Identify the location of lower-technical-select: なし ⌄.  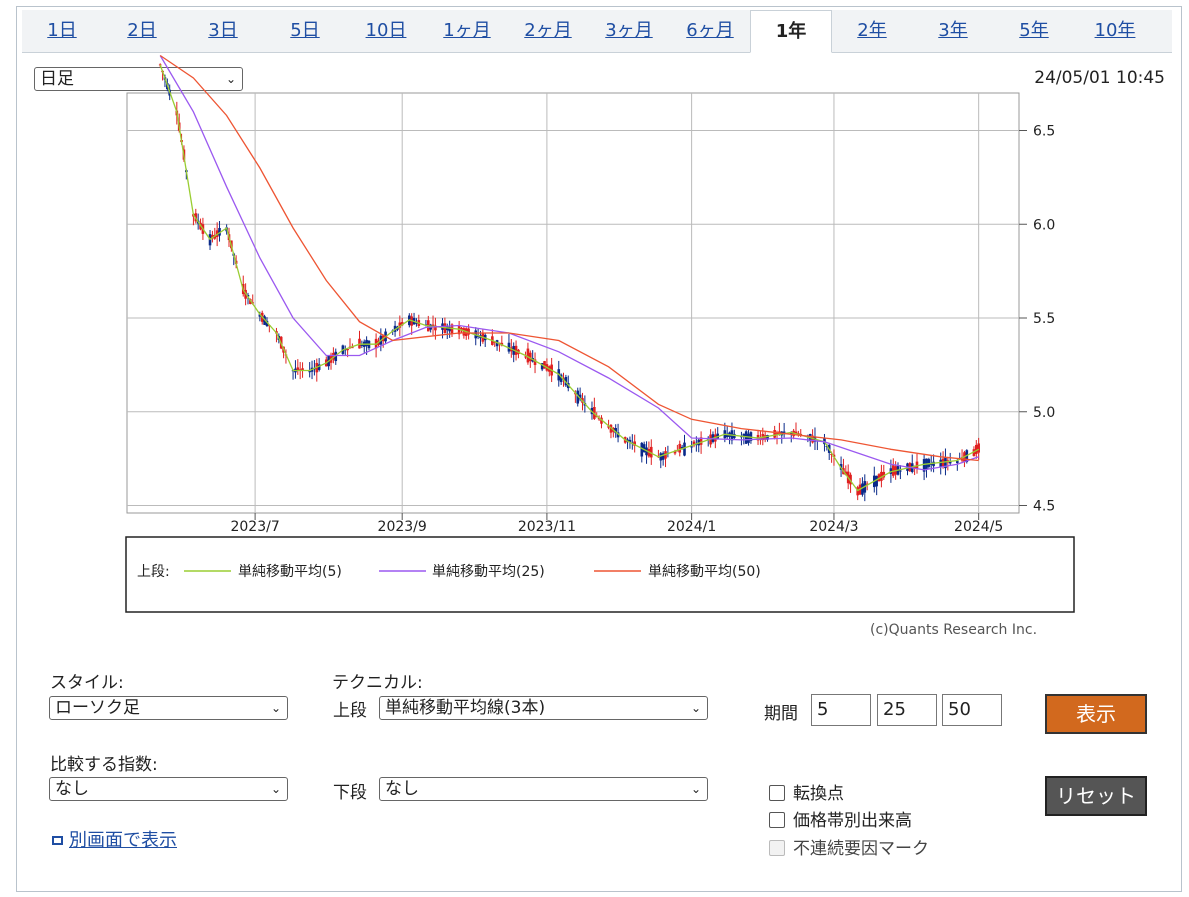
(543, 789).